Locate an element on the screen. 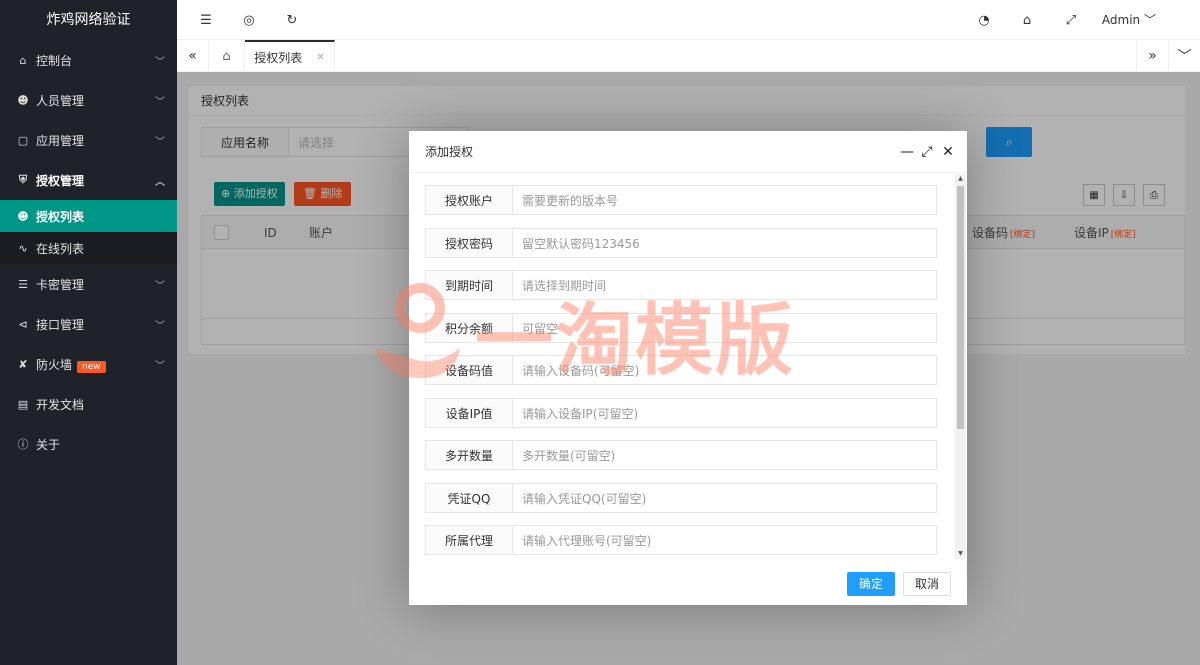 This screenshot has width=1200, height=665. password-input: 留空默认密码123456 is located at coordinates (725, 243).